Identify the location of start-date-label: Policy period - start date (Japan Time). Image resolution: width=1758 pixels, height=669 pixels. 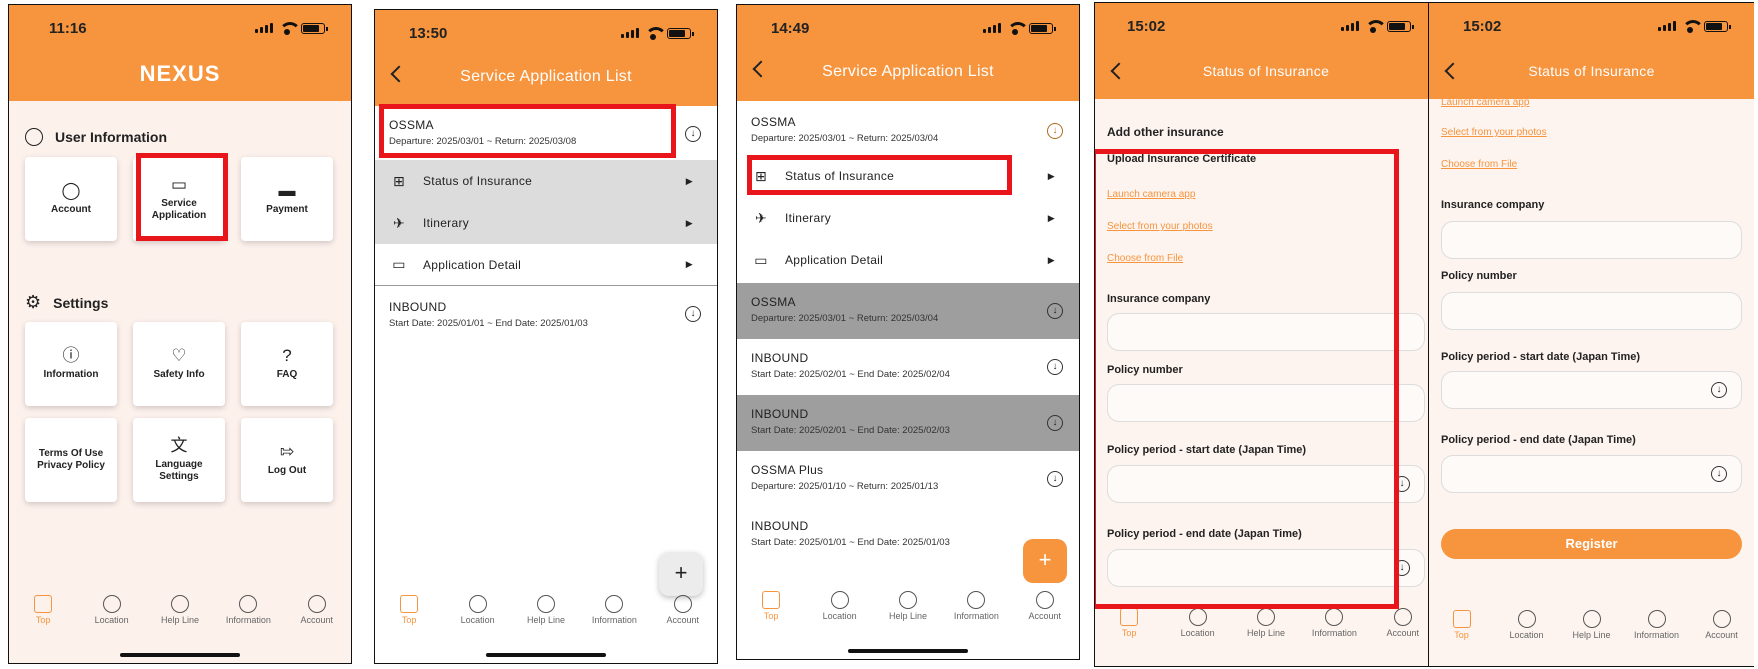
(1541, 357).